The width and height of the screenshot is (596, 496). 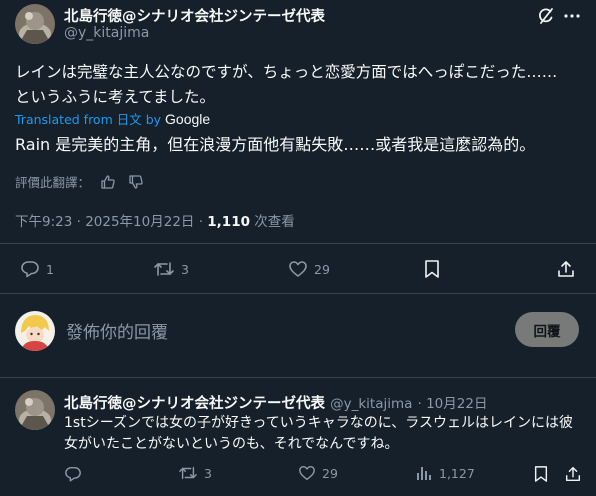 I want to click on thumbs-down-icon, so click(x=136, y=182).